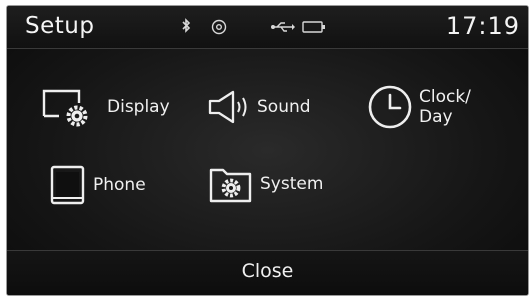 Image resolution: width=532 pixels, height=299 pixels. I want to click on status-bar: Setup 17:19, so click(267, 27).